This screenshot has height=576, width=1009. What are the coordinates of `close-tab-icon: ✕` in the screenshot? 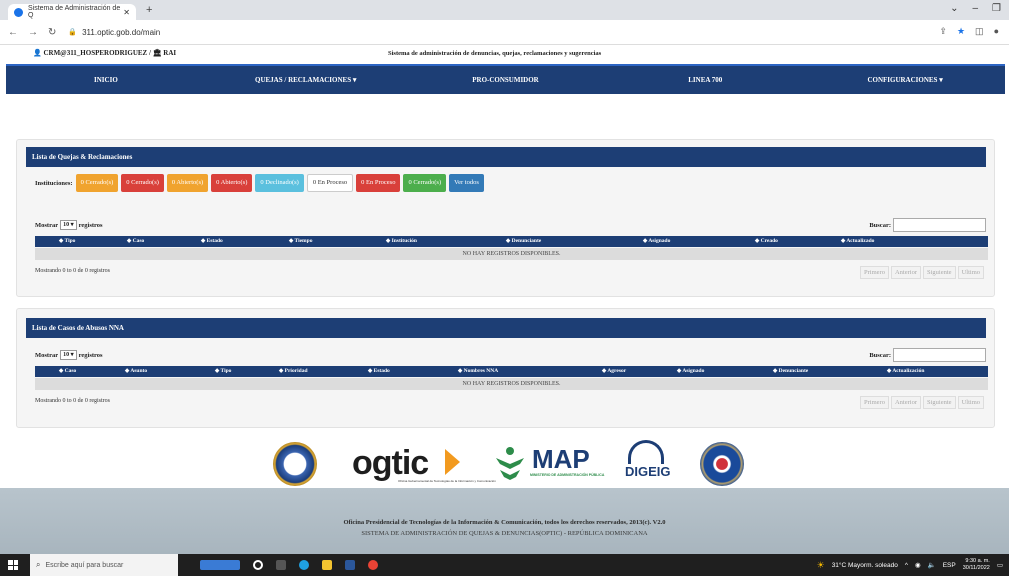 It's located at (126, 12).